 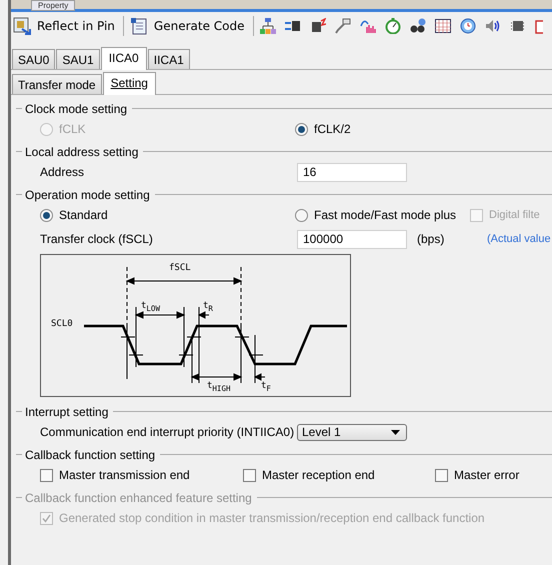 What do you see at coordinates (487, 475) in the screenshot?
I see `option-label: Master error` at bounding box center [487, 475].